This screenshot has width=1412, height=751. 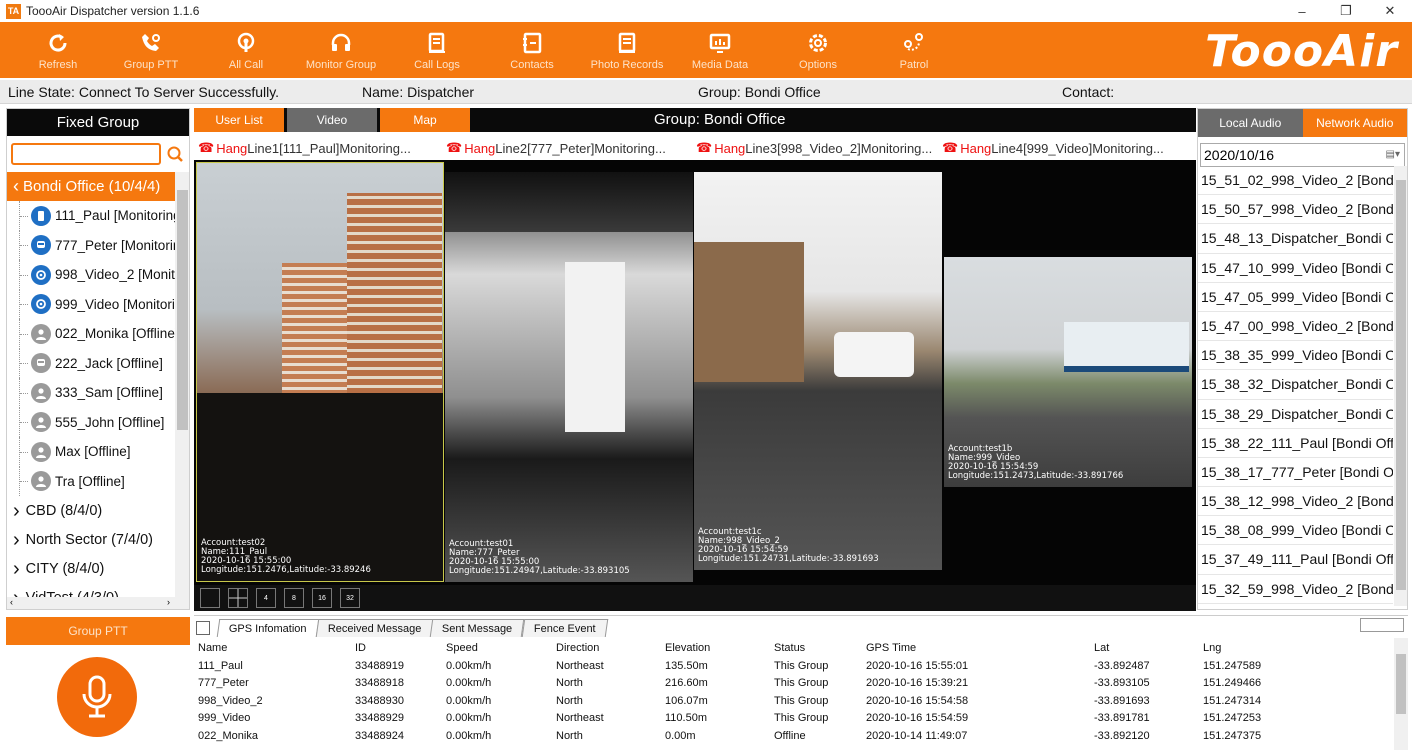 What do you see at coordinates (914, 50) in the screenshot?
I see `patrol-button: Patrol` at bounding box center [914, 50].